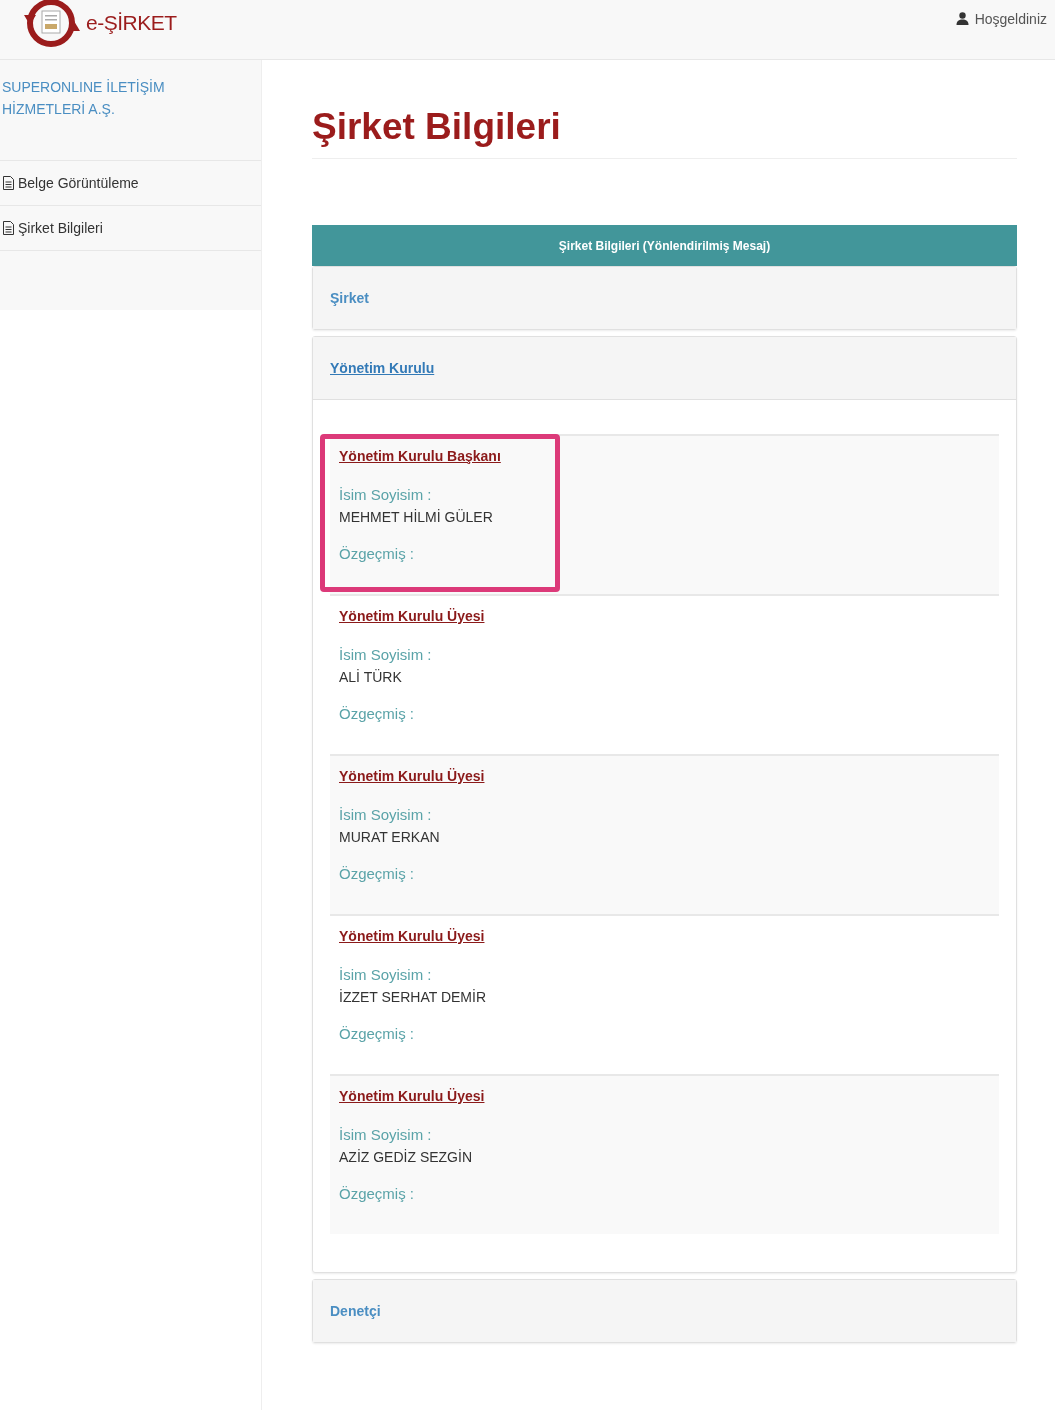  Describe the element at coordinates (420, 456) in the screenshot. I see `role-link: Yönetim Kurulu Başkanı` at that location.